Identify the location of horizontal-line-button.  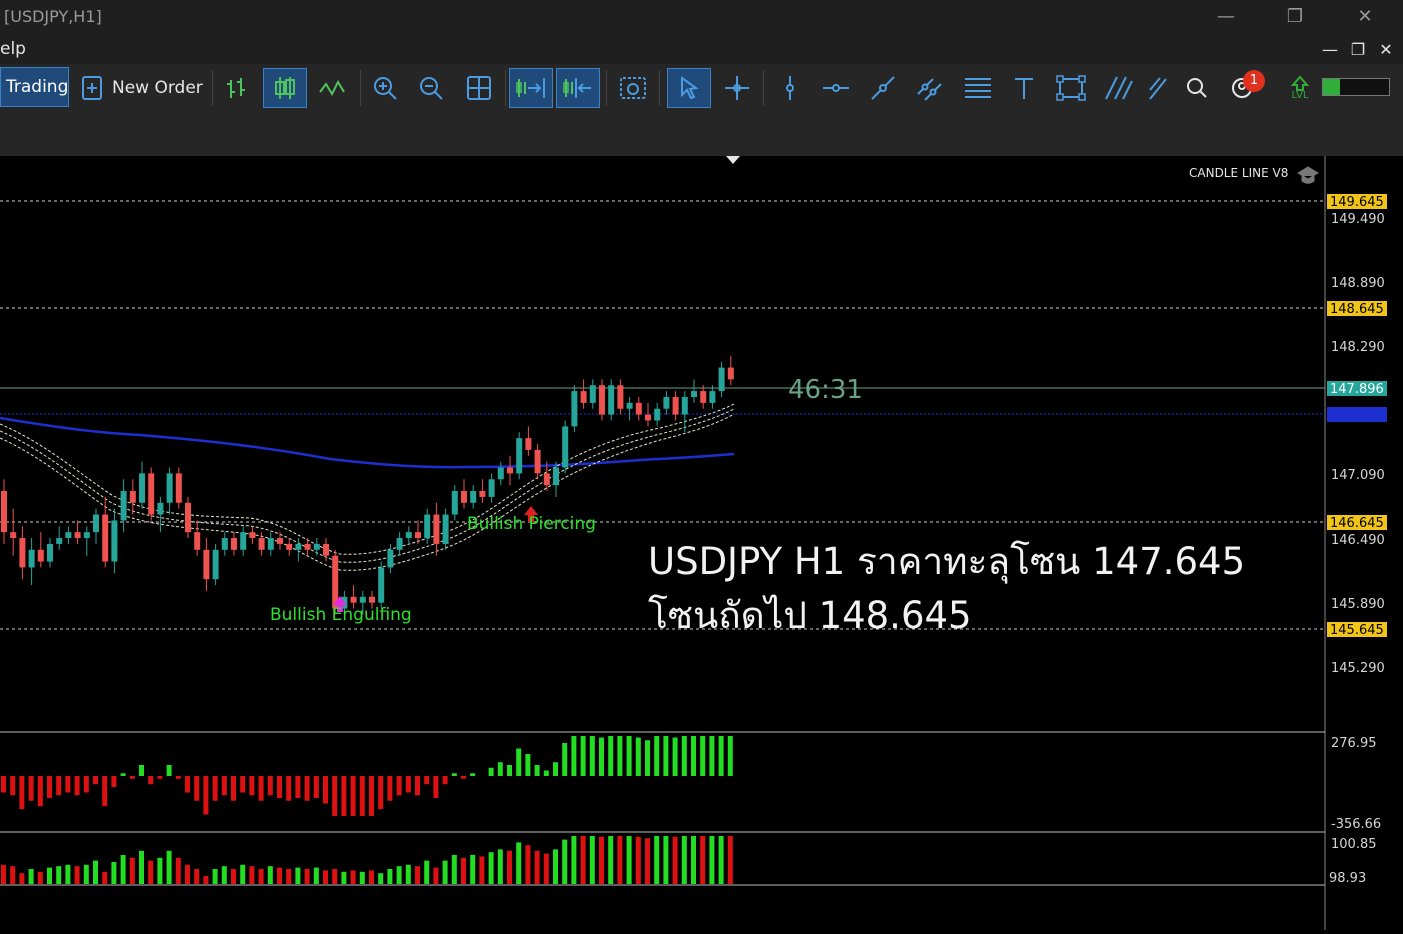
(836, 88).